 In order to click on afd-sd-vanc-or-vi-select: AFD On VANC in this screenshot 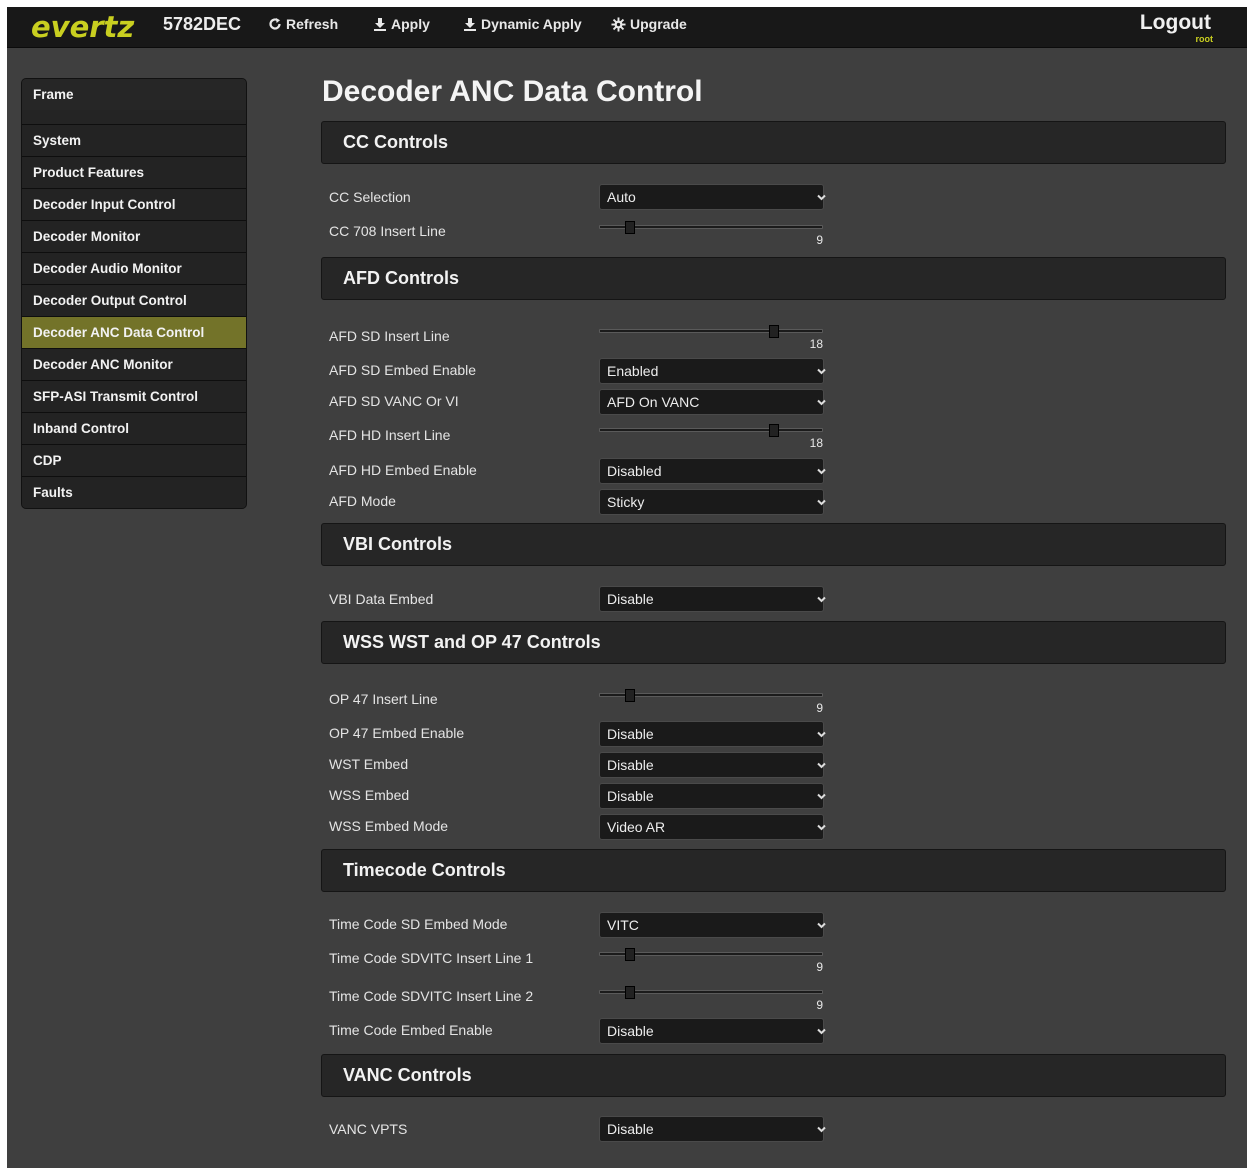, I will do `click(712, 402)`.